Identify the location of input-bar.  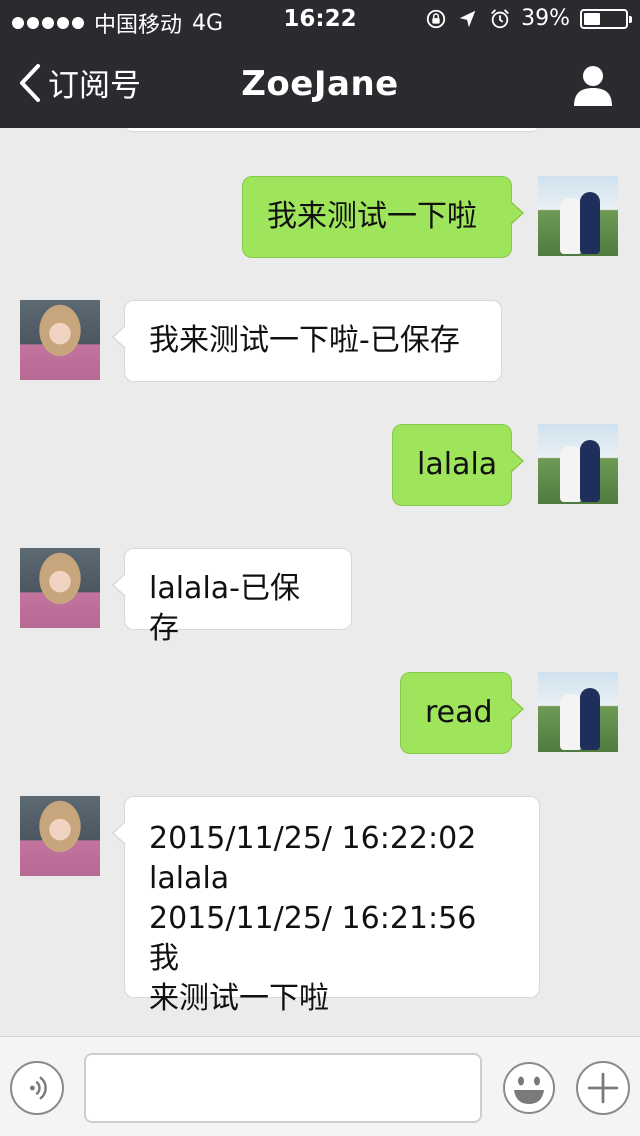
(320, 1086).